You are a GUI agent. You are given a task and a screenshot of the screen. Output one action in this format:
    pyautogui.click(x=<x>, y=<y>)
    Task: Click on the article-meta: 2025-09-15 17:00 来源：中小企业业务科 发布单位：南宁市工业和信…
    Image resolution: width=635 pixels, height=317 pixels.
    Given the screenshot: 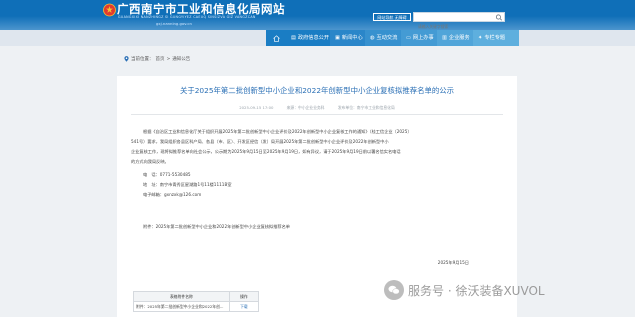 What is the action you would take?
    pyautogui.click(x=317, y=108)
    